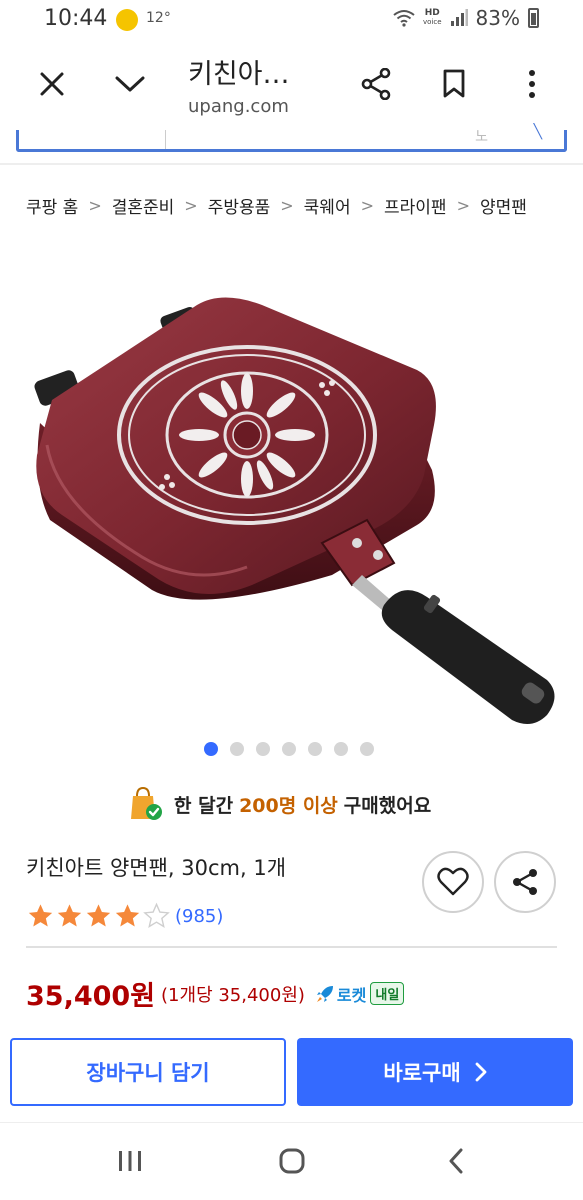 The width and height of the screenshot is (583, 1200). Describe the element at coordinates (291, 87) in the screenshot. I see `browser-toolbar: 키친아… upang.com` at that location.